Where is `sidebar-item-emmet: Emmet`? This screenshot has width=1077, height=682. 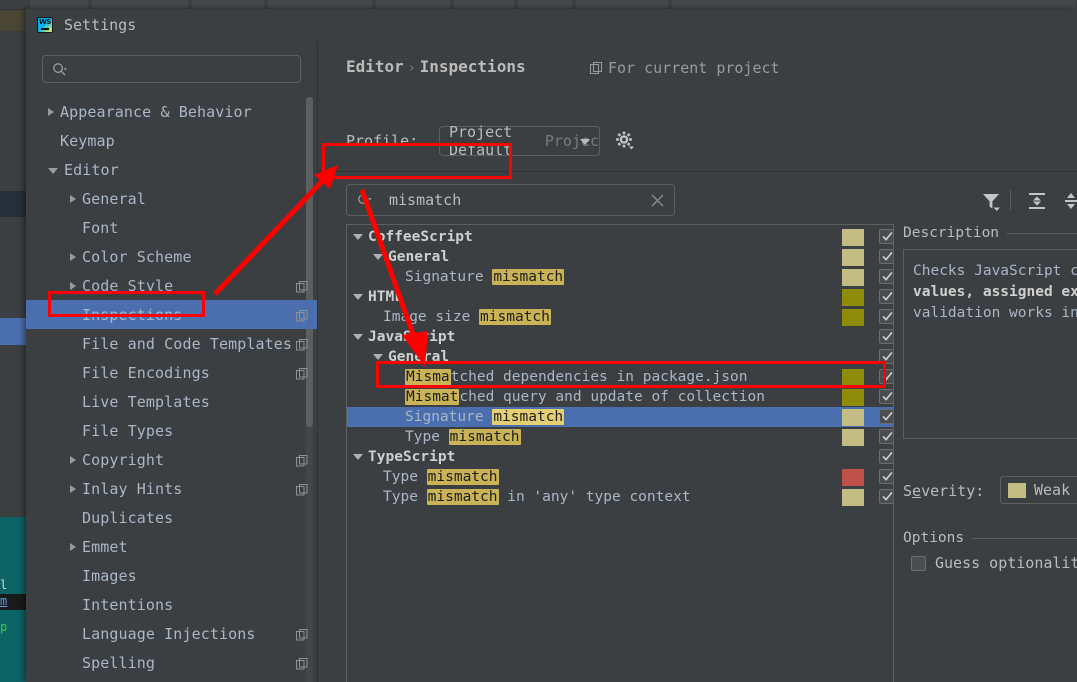 sidebar-item-emmet: Emmet is located at coordinates (171, 546).